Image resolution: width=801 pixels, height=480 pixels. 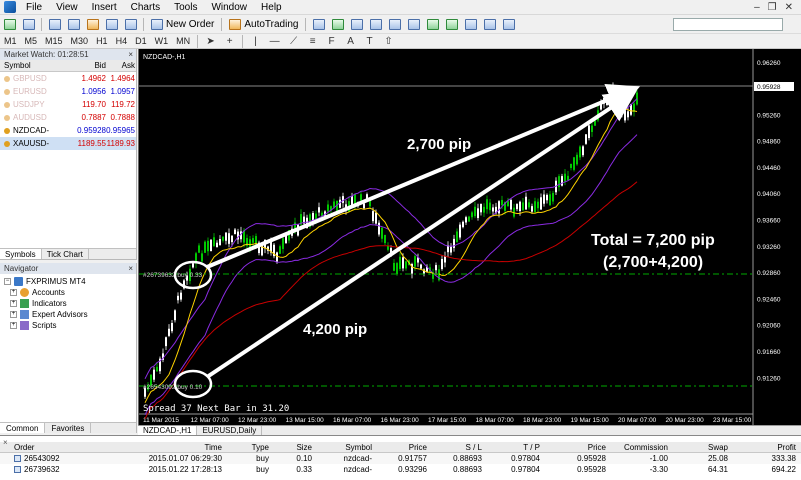 What do you see at coordinates (73, 24) in the screenshot?
I see `data-window-button` at bounding box center [73, 24].